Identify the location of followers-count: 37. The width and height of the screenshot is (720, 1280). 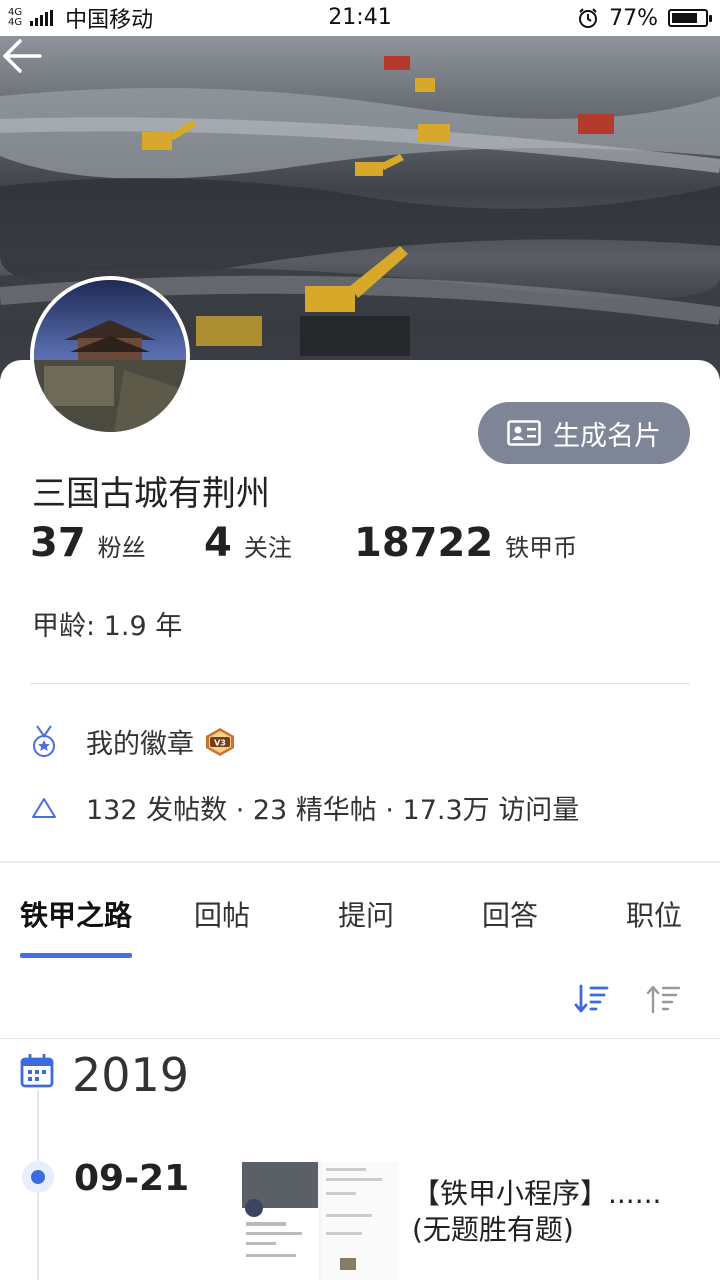
(58, 543).